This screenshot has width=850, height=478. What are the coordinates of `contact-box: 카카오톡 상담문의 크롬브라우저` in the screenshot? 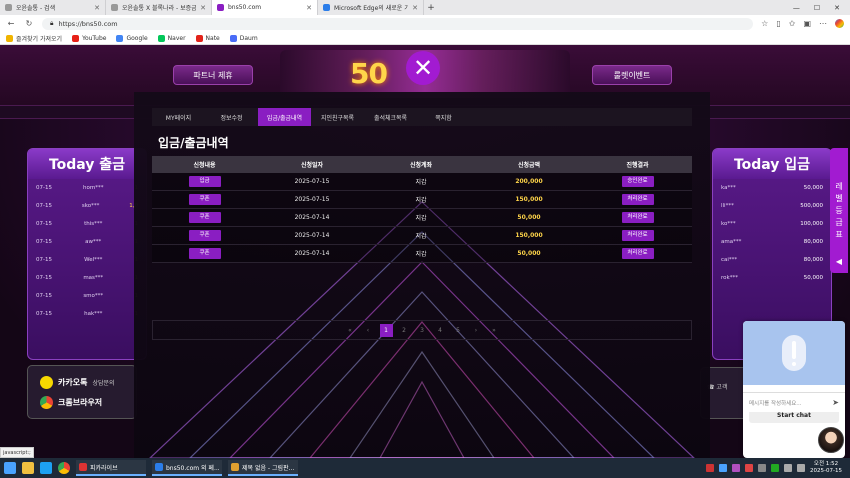 It's located at (82, 392).